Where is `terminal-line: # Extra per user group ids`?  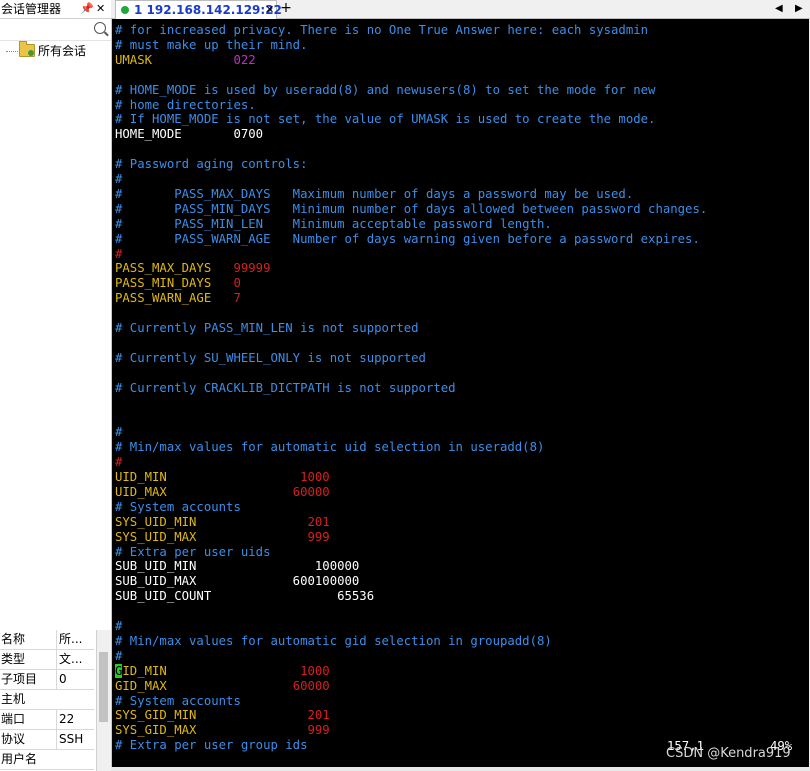 terminal-line: # Extra per user group ids is located at coordinates (211, 745).